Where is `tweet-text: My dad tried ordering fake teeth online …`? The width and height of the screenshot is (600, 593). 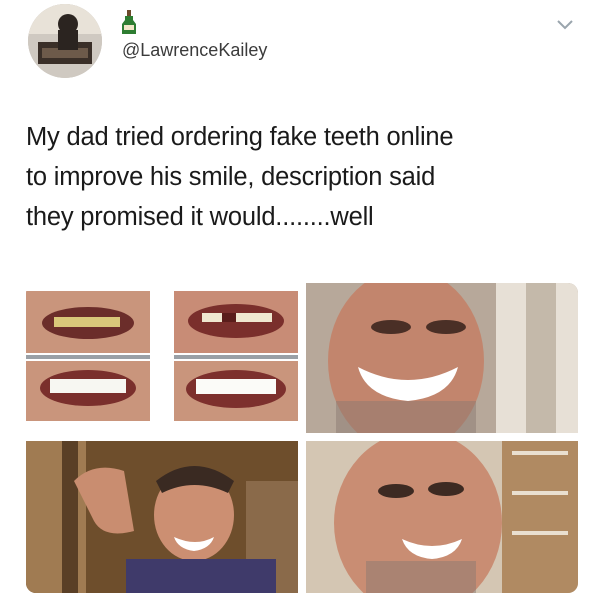
tweet-text: My dad tried ordering fake teeth online … is located at coordinates (240, 177).